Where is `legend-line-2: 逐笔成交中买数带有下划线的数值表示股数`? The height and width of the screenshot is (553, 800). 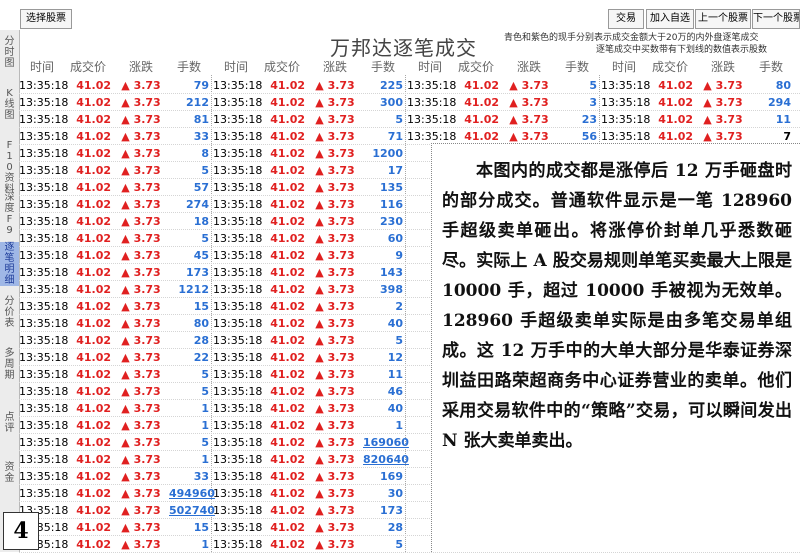 legend-line-2: 逐笔成交中买数带有下划线的数值表示股数 is located at coordinates (682, 50).